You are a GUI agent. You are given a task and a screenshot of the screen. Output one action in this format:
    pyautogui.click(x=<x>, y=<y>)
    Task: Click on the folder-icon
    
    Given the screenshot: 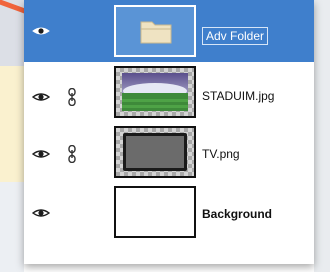 What is the action you would take?
    pyautogui.click(x=156, y=32)
    